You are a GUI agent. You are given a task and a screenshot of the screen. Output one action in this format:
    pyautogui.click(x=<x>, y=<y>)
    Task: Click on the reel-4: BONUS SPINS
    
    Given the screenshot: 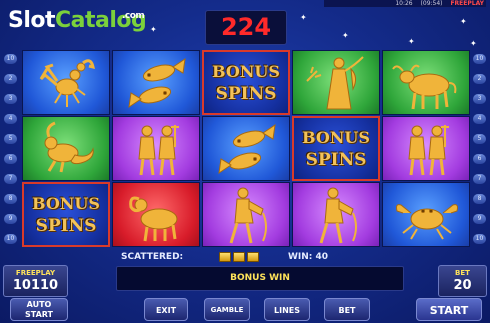 What is the action you would take?
    pyautogui.click(x=336, y=148)
    